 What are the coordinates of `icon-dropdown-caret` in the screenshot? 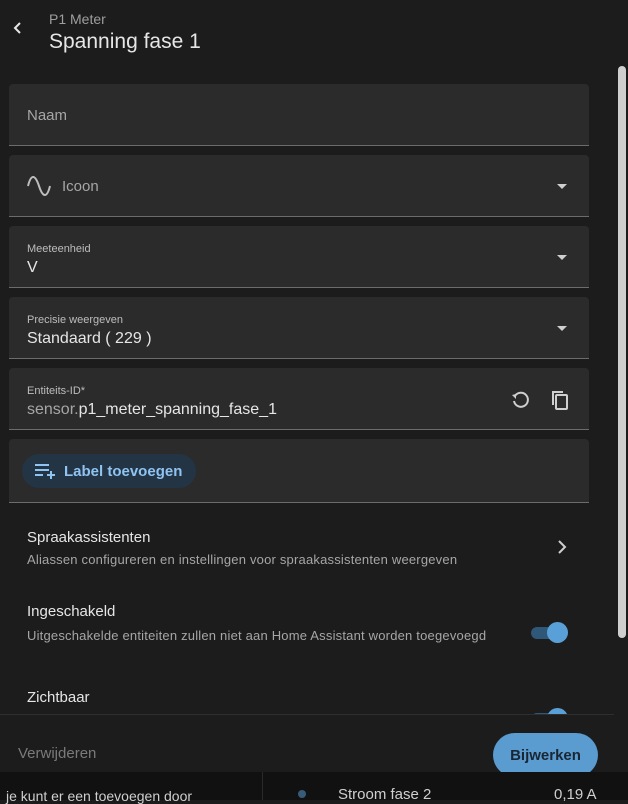 It's located at (562, 186).